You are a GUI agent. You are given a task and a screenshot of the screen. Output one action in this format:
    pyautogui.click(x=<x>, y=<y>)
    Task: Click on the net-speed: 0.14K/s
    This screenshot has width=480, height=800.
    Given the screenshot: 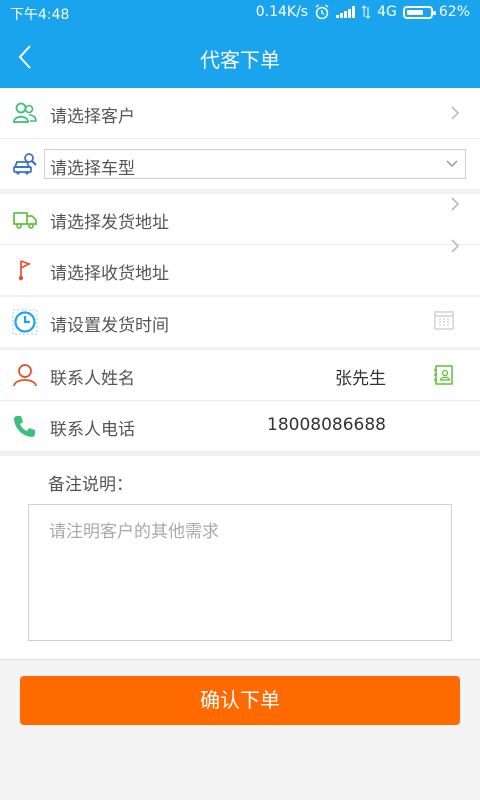 What is the action you would take?
    pyautogui.click(x=282, y=12)
    